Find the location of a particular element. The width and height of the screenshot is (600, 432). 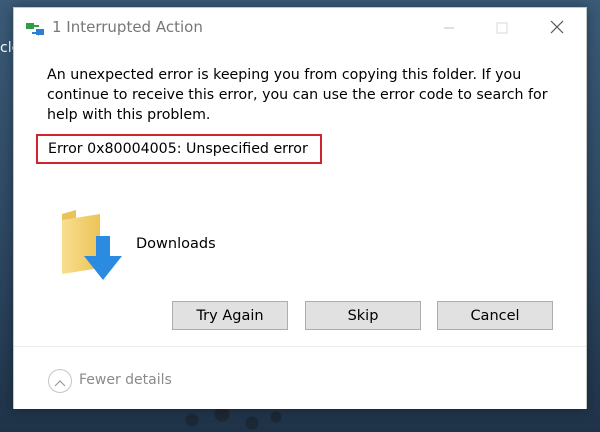

title-bar: 1 Interrupted Action is located at coordinates (300, 28).